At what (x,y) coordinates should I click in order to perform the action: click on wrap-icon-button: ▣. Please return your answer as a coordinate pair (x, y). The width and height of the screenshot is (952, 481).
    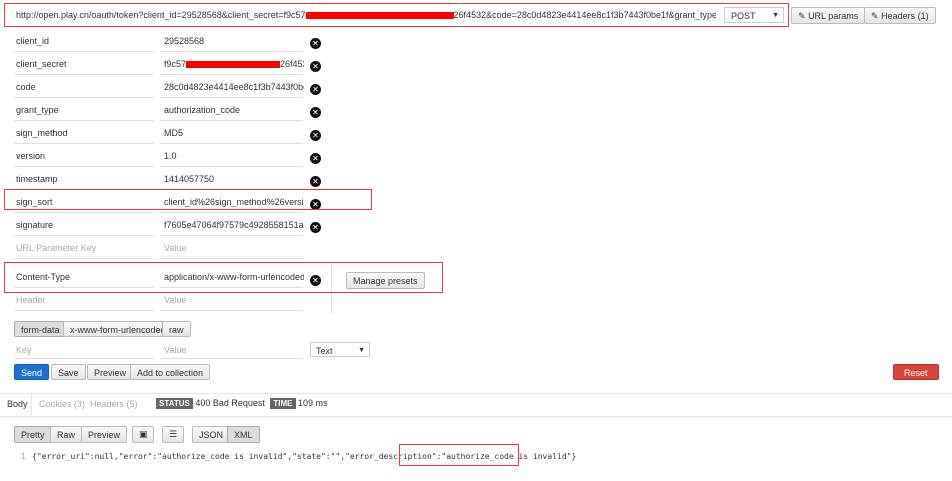
    Looking at the image, I should click on (143, 434).